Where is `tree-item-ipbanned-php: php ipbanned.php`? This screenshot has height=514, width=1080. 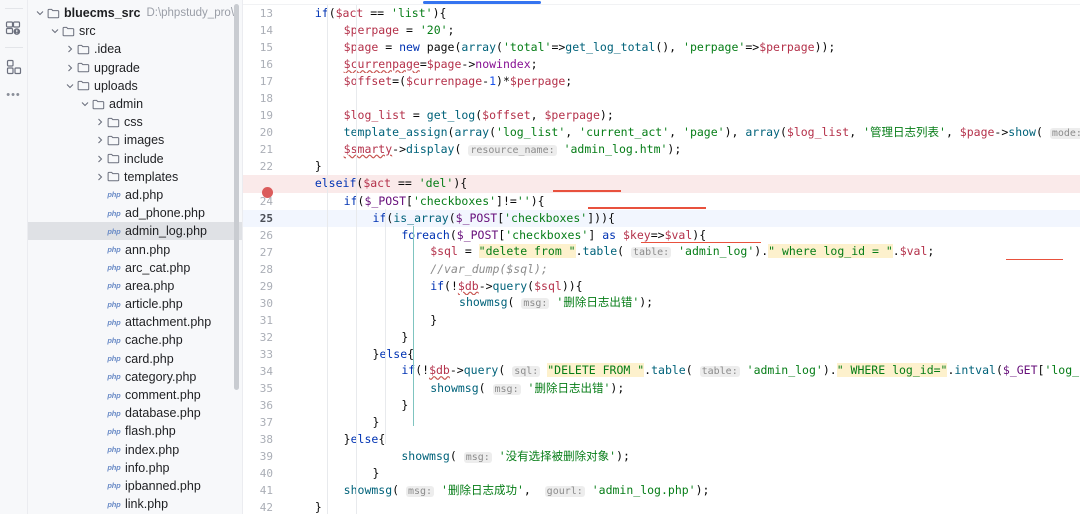
tree-item-ipbanned-php: php ipbanned.php is located at coordinates (135, 486).